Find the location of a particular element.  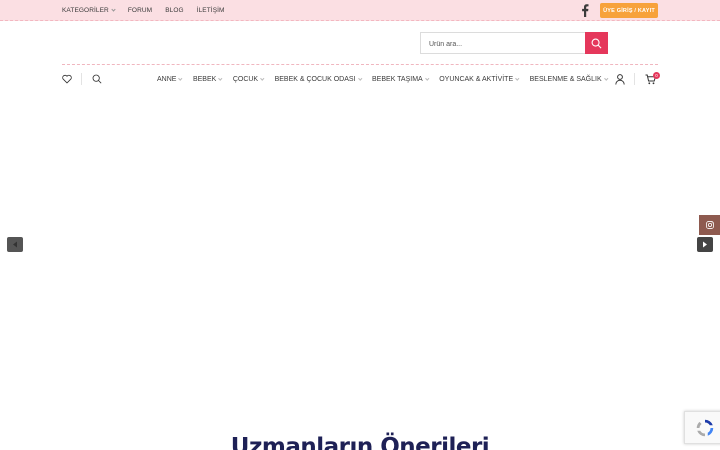

search-box is located at coordinates (503, 43).